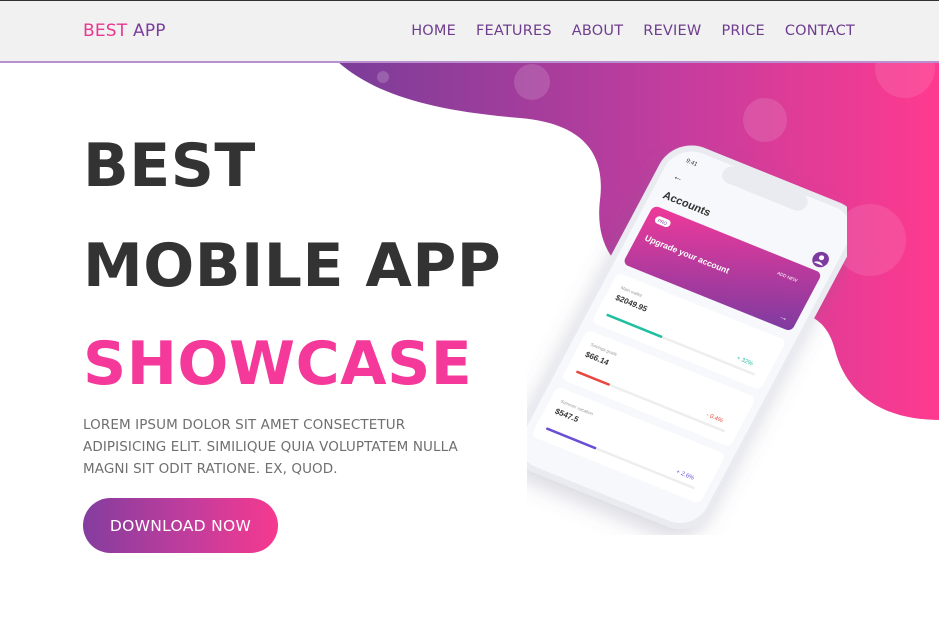 The image size is (939, 621). Describe the element at coordinates (292, 266) in the screenshot. I see `hero-title-line2: MOBILE APP` at that location.